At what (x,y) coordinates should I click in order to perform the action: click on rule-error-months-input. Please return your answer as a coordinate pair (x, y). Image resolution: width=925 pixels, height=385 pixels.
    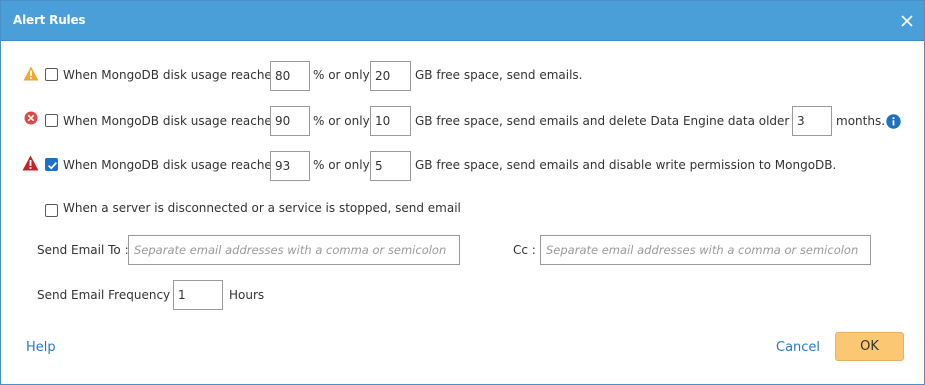
    Looking at the image, I should click on (812, 121).